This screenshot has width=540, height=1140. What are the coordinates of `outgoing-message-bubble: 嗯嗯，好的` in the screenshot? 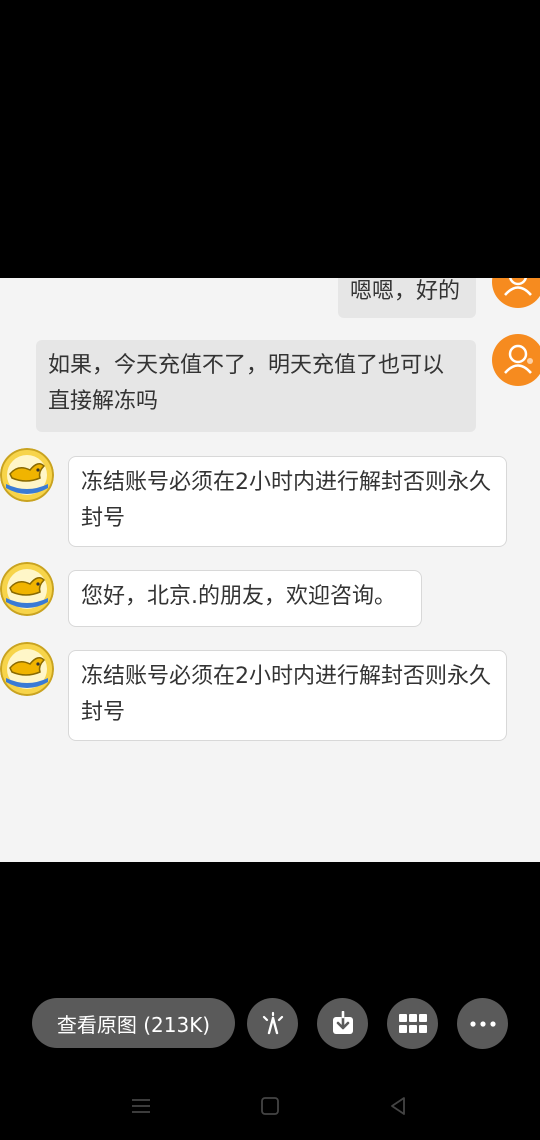 It's located at (407, 298).